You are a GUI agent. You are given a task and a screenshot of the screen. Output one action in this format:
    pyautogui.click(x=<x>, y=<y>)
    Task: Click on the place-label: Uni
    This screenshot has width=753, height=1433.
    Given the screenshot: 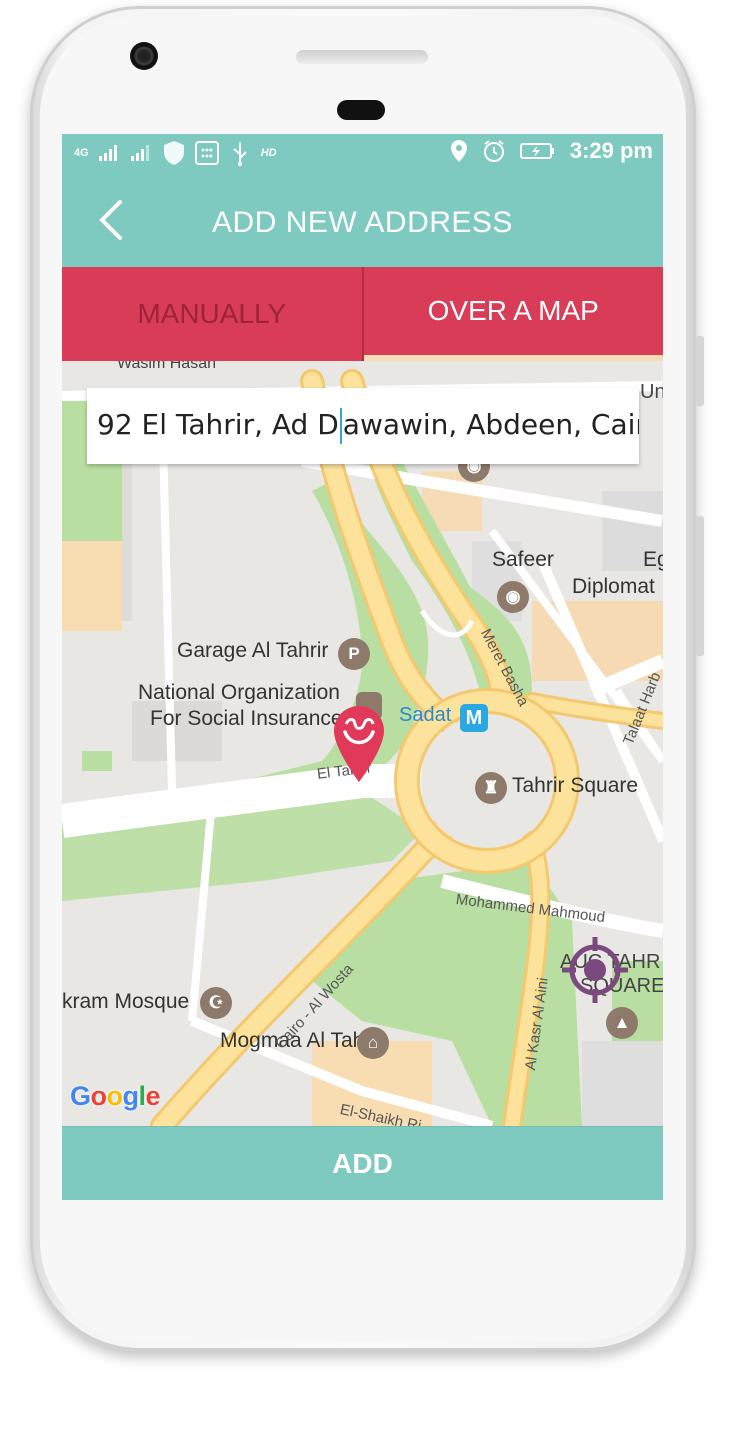 What is the action you would take?
    pyautogui.click(x=651, y=392)
    